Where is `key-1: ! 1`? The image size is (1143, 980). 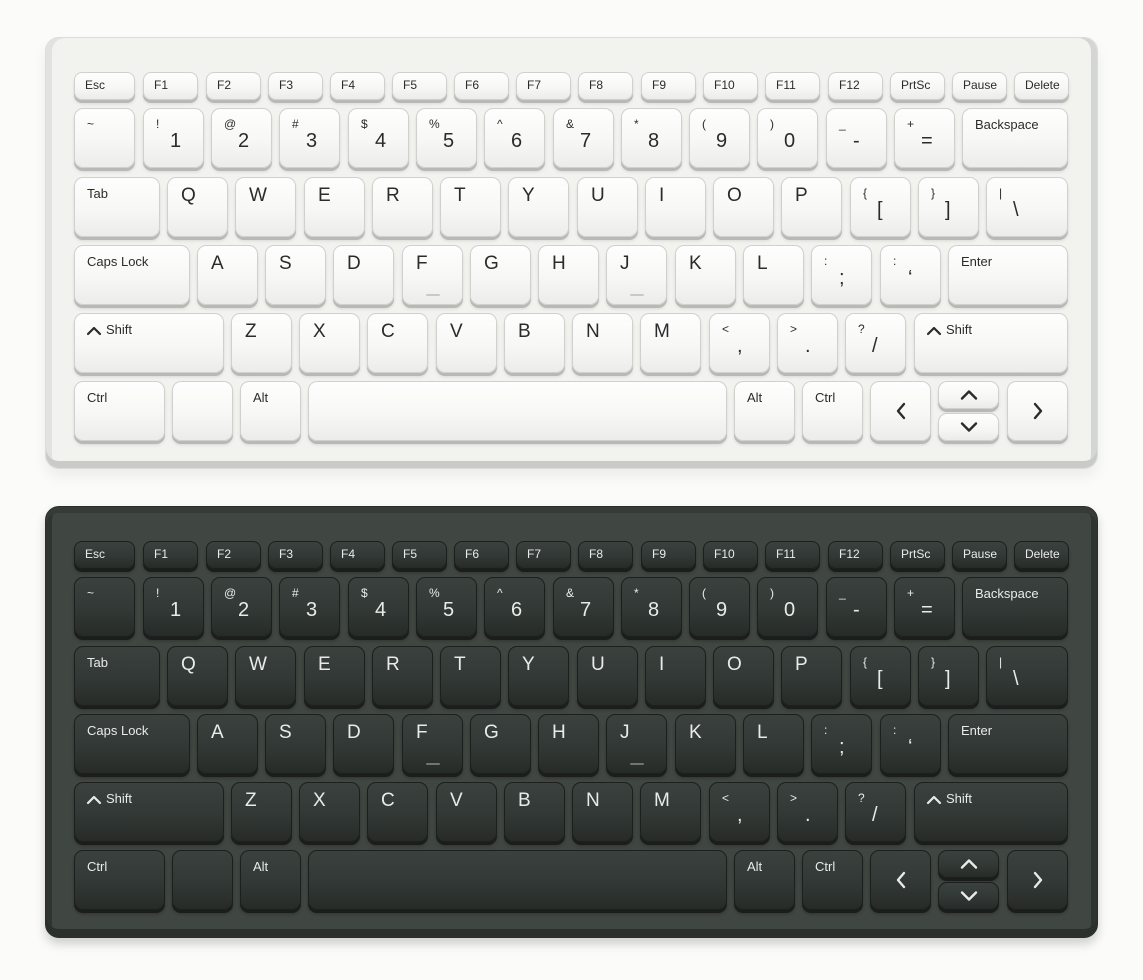
key-1: ! 1 is located at coordinates (173, 138).